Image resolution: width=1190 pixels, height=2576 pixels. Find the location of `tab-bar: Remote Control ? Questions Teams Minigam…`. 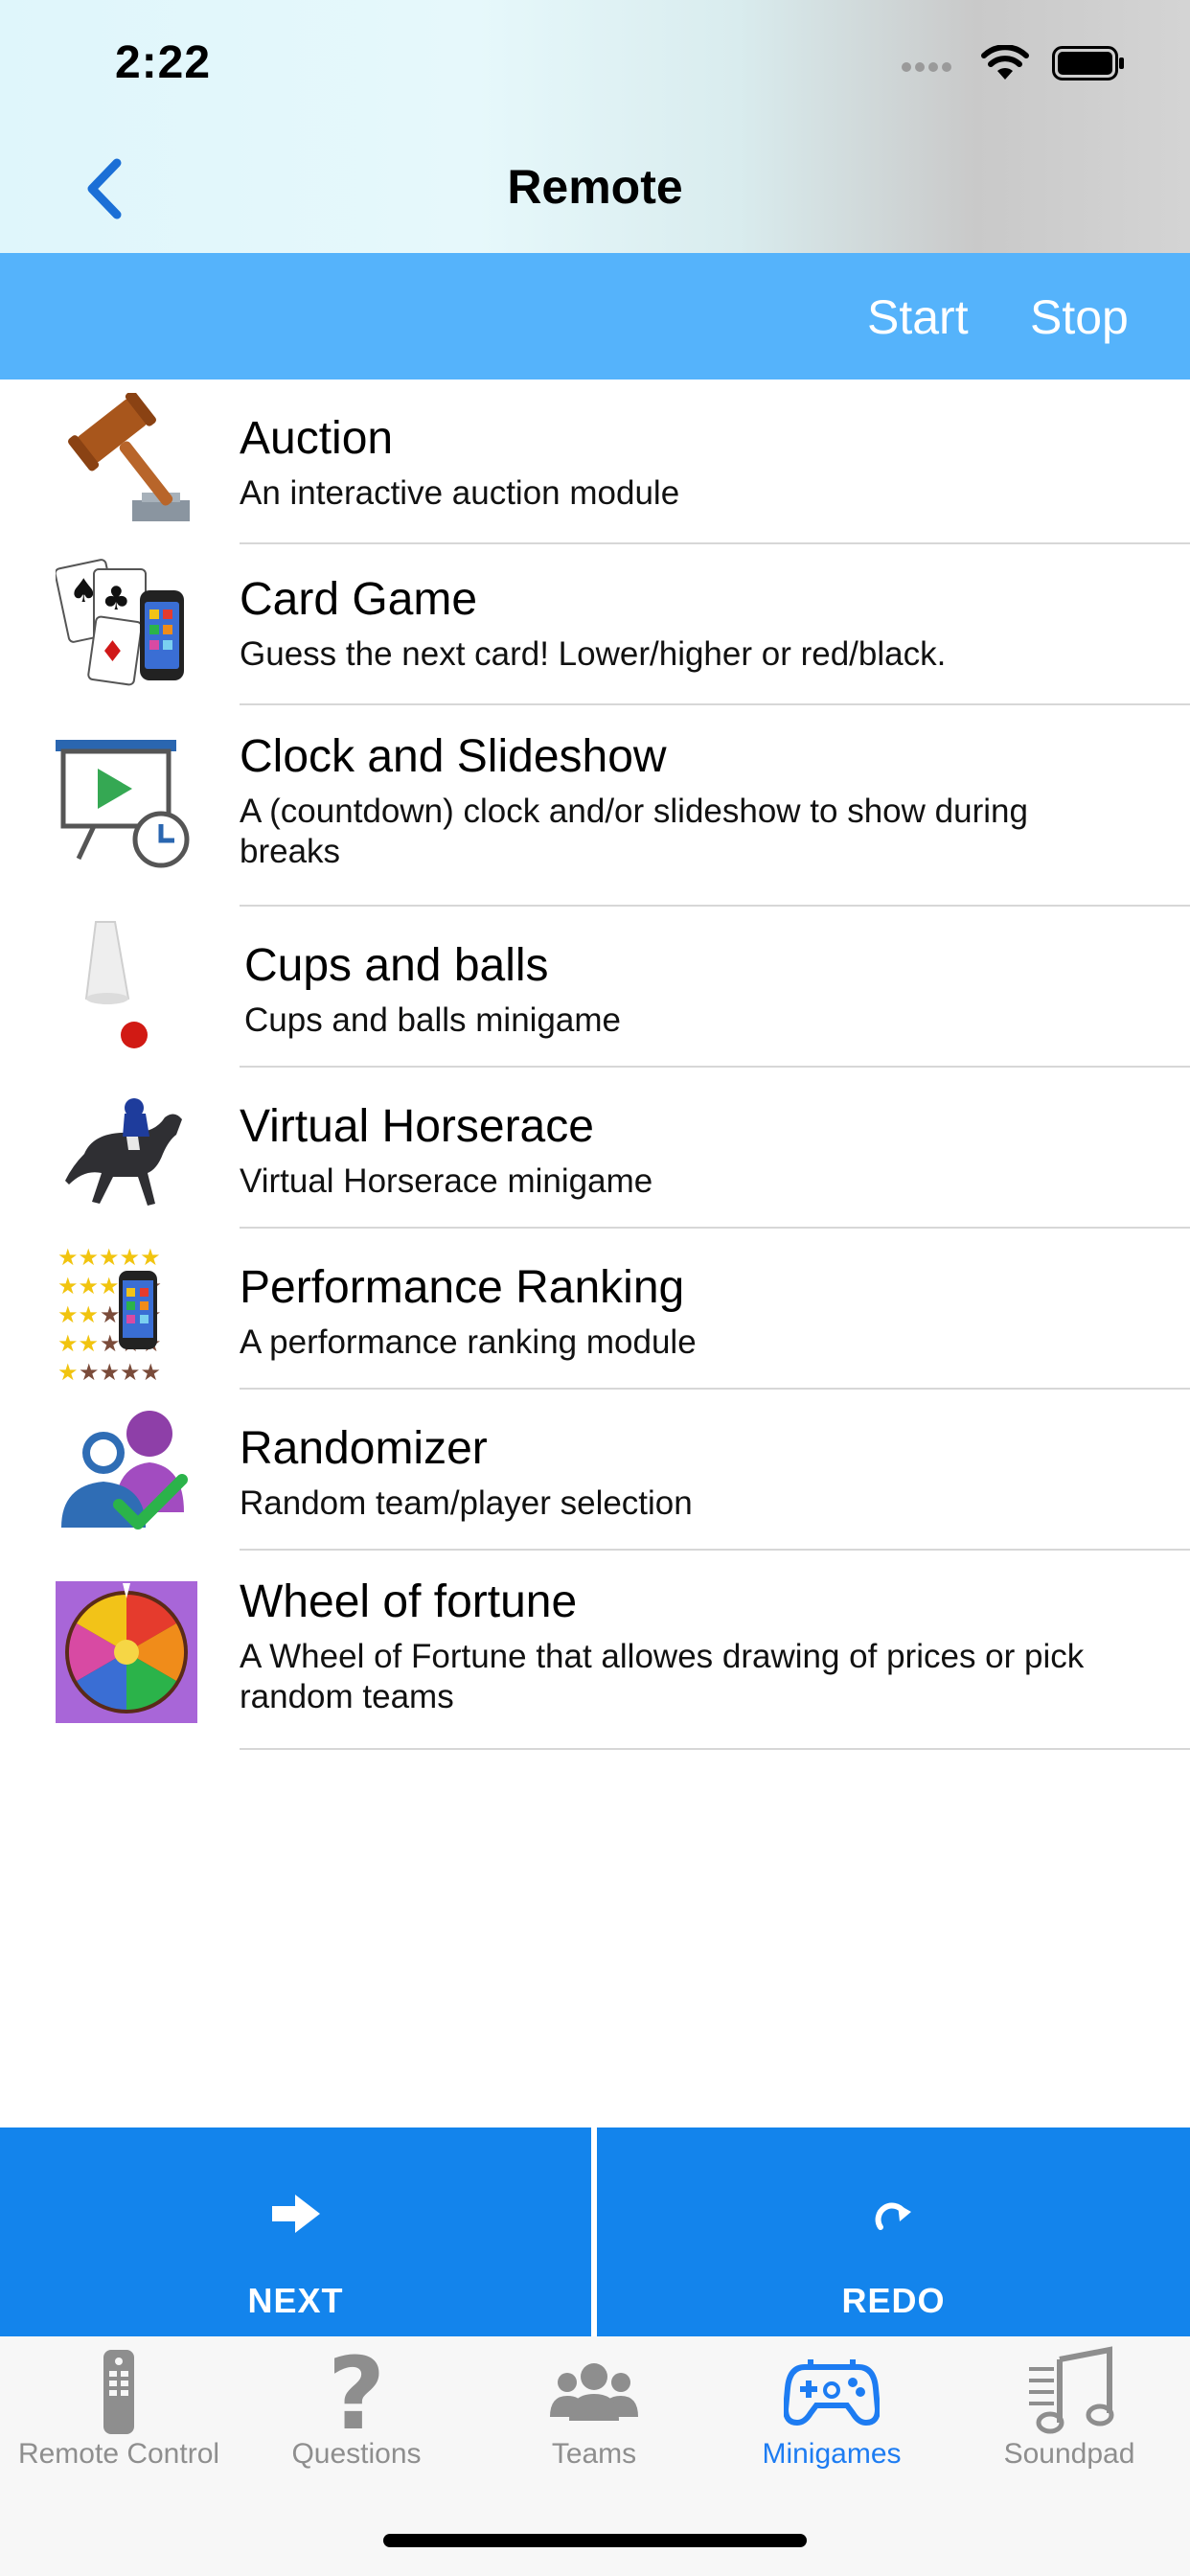

tab-bar: Remote Control ? Questions Teams Minigam… is located at coordinates (595, 2456).